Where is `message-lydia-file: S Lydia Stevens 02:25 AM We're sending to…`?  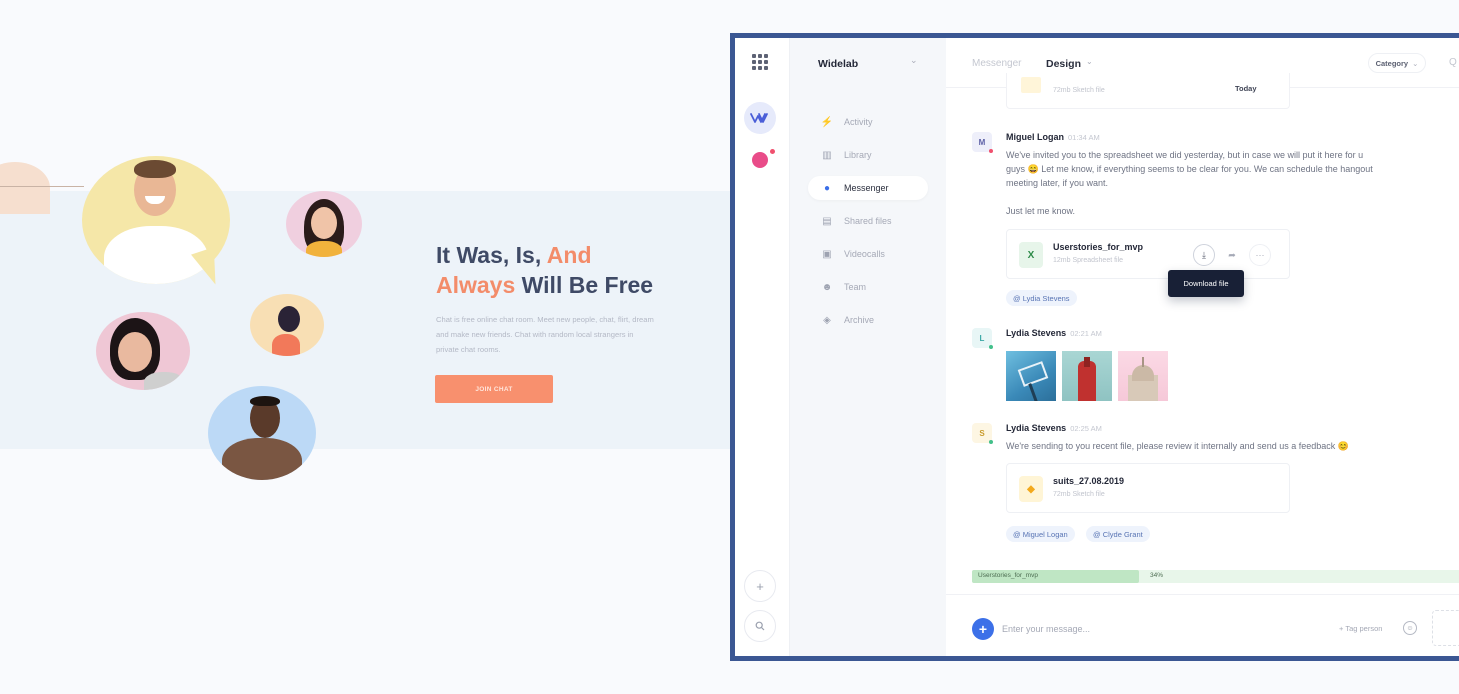 message-lydia-file: S Lydia Stevens 02:25 AM We're sending to… is located at coordinates (1212, 438).